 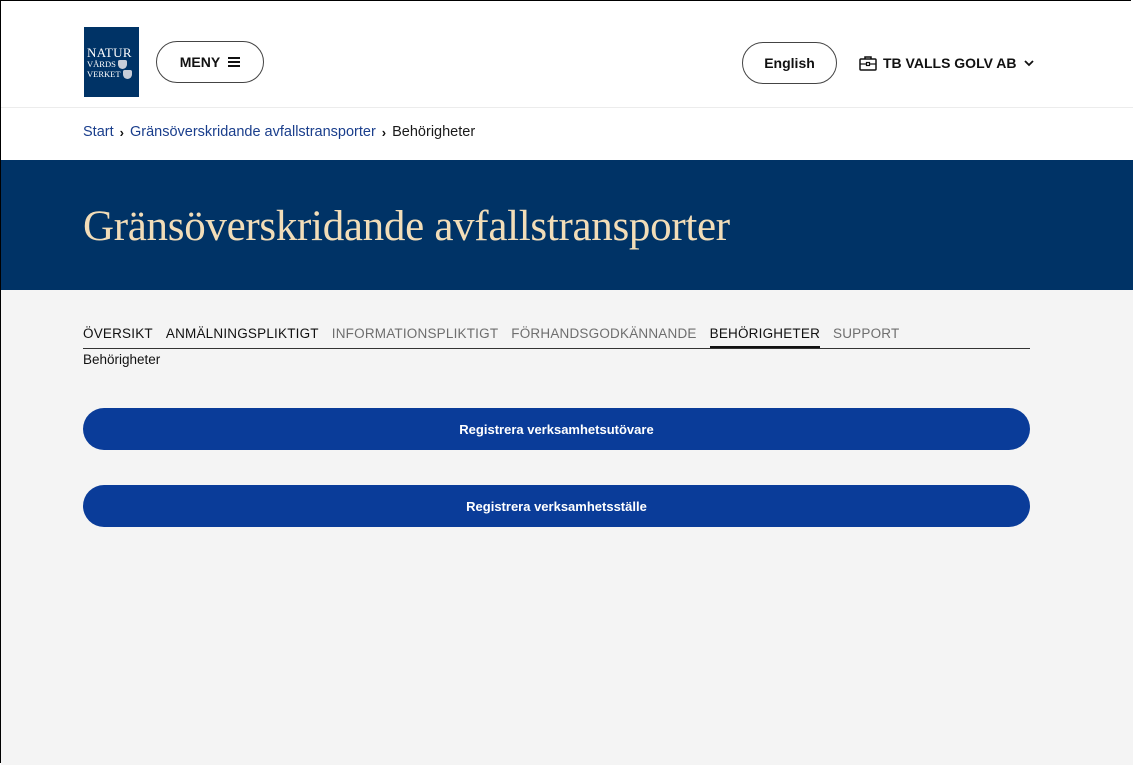 What do you see at coordinates (1028, 63) in the screenshot?
I see `chevron-down-icon` at bounding box center [1028, 63].